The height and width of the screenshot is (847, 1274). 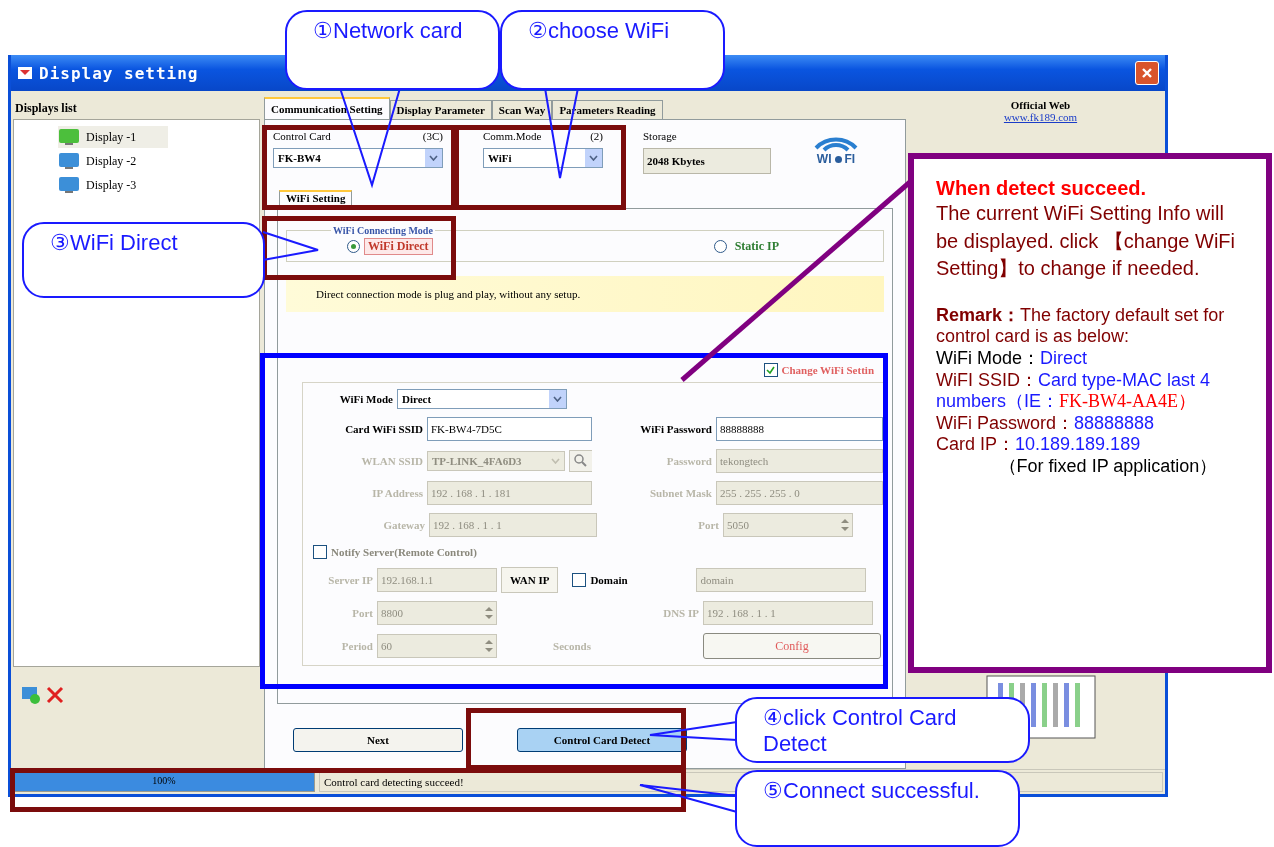 I want to click on info-text: The current WiFi Setting Info will be displayed. click 【change WiFi Setting】to change if needed., so click(x=1086, y=241).